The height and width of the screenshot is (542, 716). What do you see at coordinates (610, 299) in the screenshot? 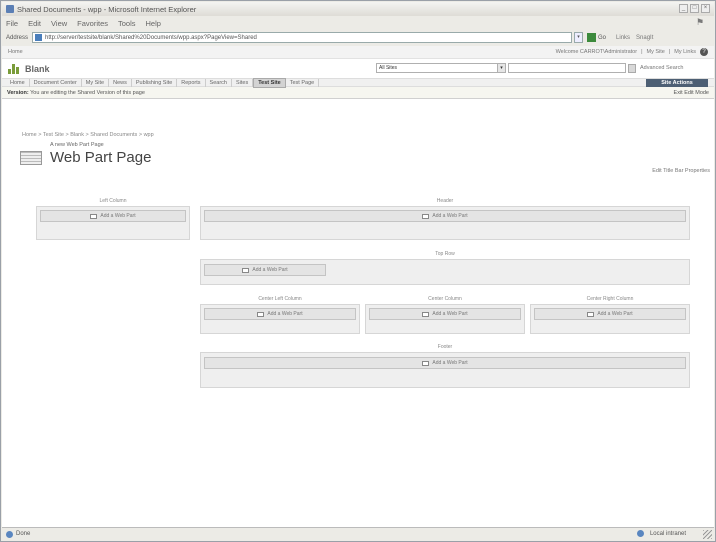
I see `center-right-column-title: Center Right Column` at bounding box center [610, 299].